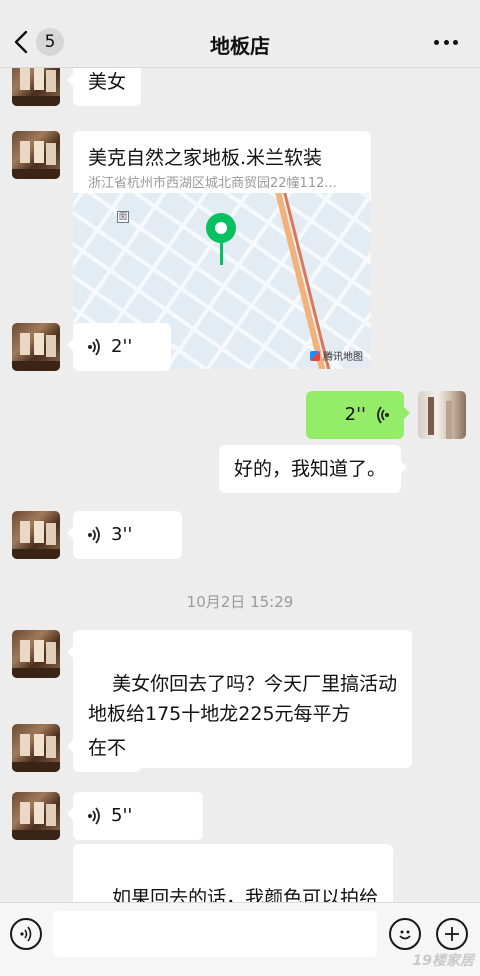  Describe the element at coordinates (245, 894) in the screenshot. I see `message-text: 如果回去的话，我颜色可以拍给 你，手机上也可以下单的啊。` at that location.